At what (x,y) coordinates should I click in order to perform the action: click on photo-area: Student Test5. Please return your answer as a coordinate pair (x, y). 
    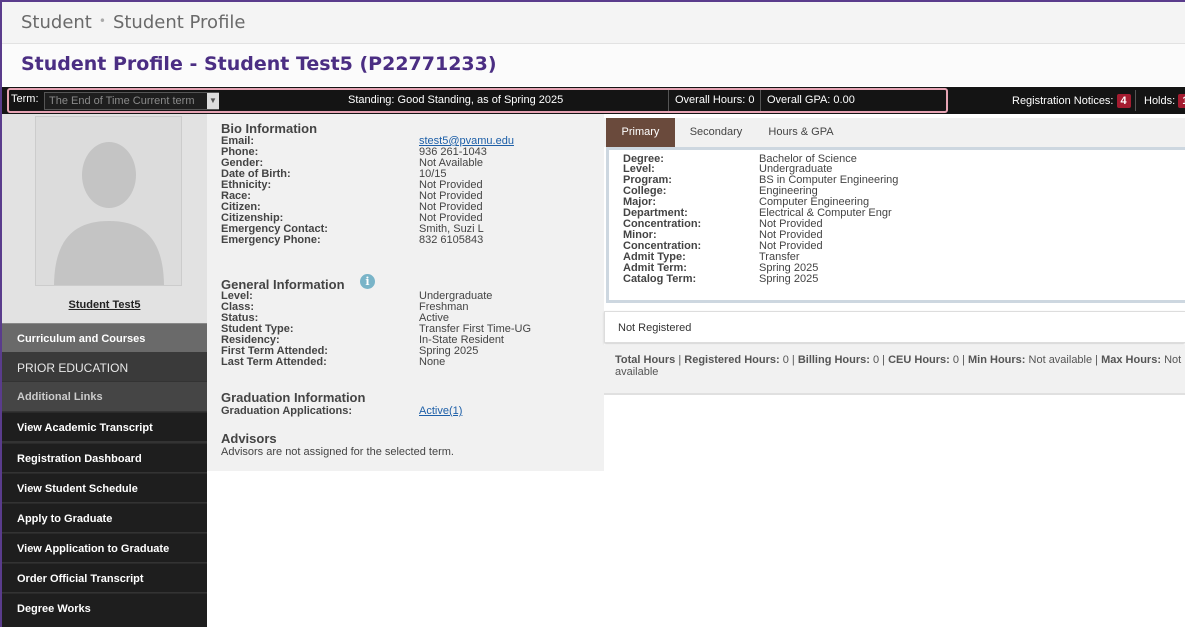
    Looking at the image, I should click on (104, 218).